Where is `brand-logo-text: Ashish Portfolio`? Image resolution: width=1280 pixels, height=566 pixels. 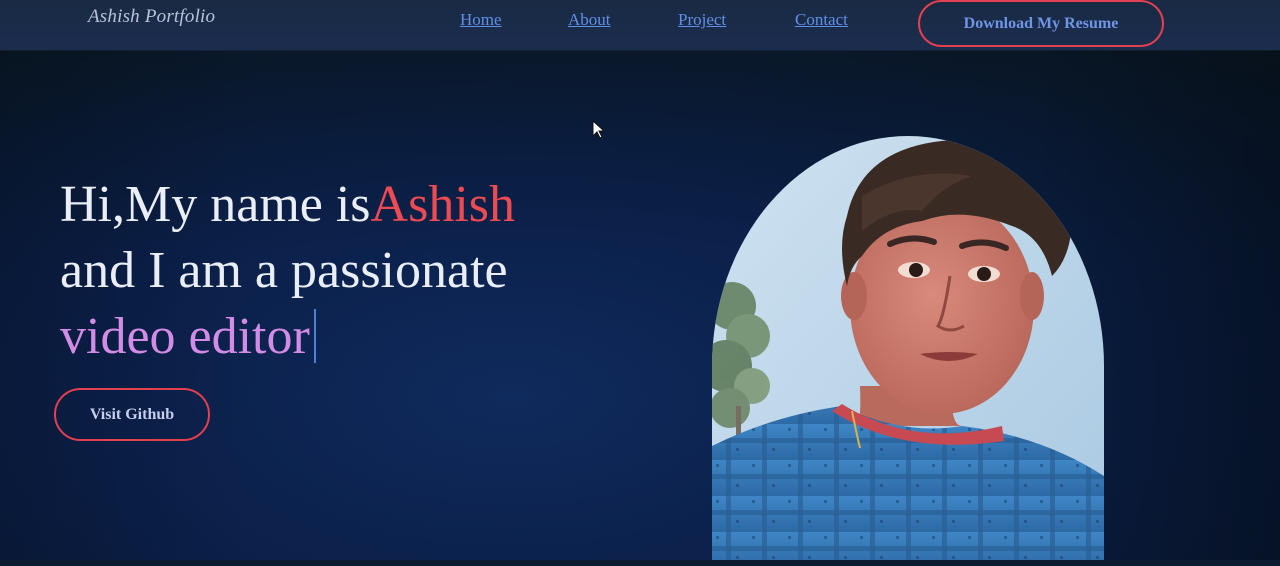
brand-logo-text: Ashish Portfolio is located at coordinates (151, 17).